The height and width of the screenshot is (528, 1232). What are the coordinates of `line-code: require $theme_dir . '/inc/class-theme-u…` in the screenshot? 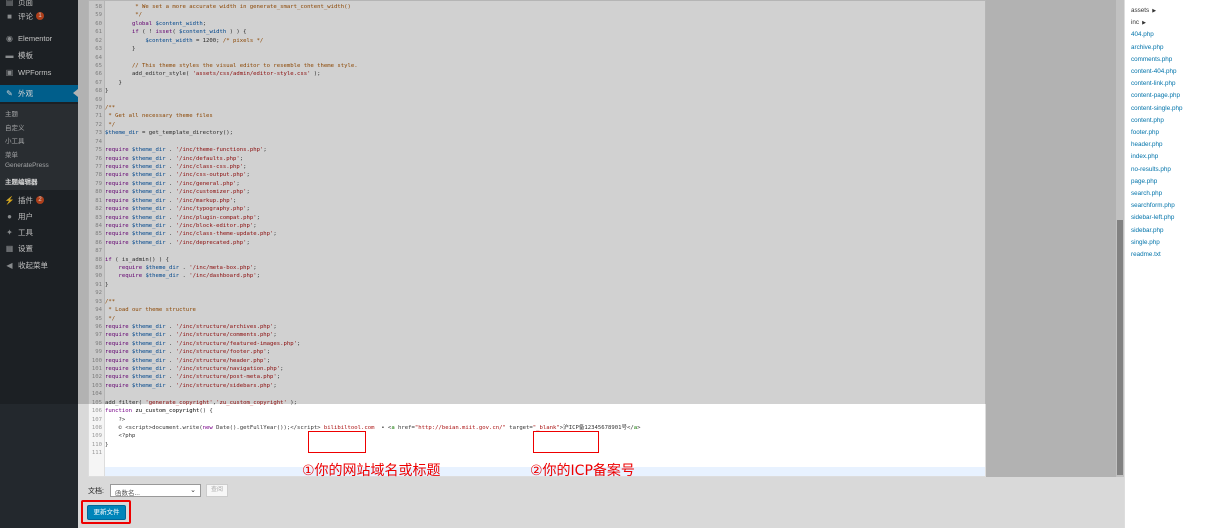 It's located at (191, 234).